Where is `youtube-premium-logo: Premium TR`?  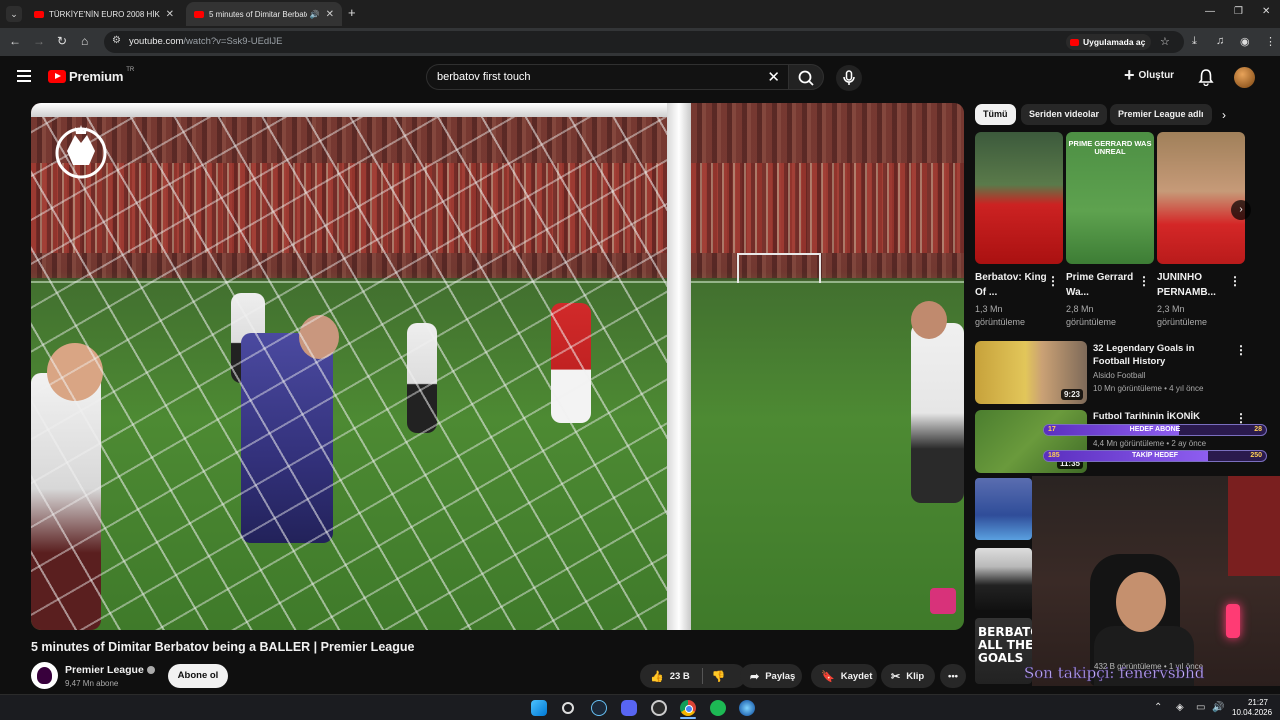
youtube-premium-logo: Premium TR is located at coordinates (91, 75).